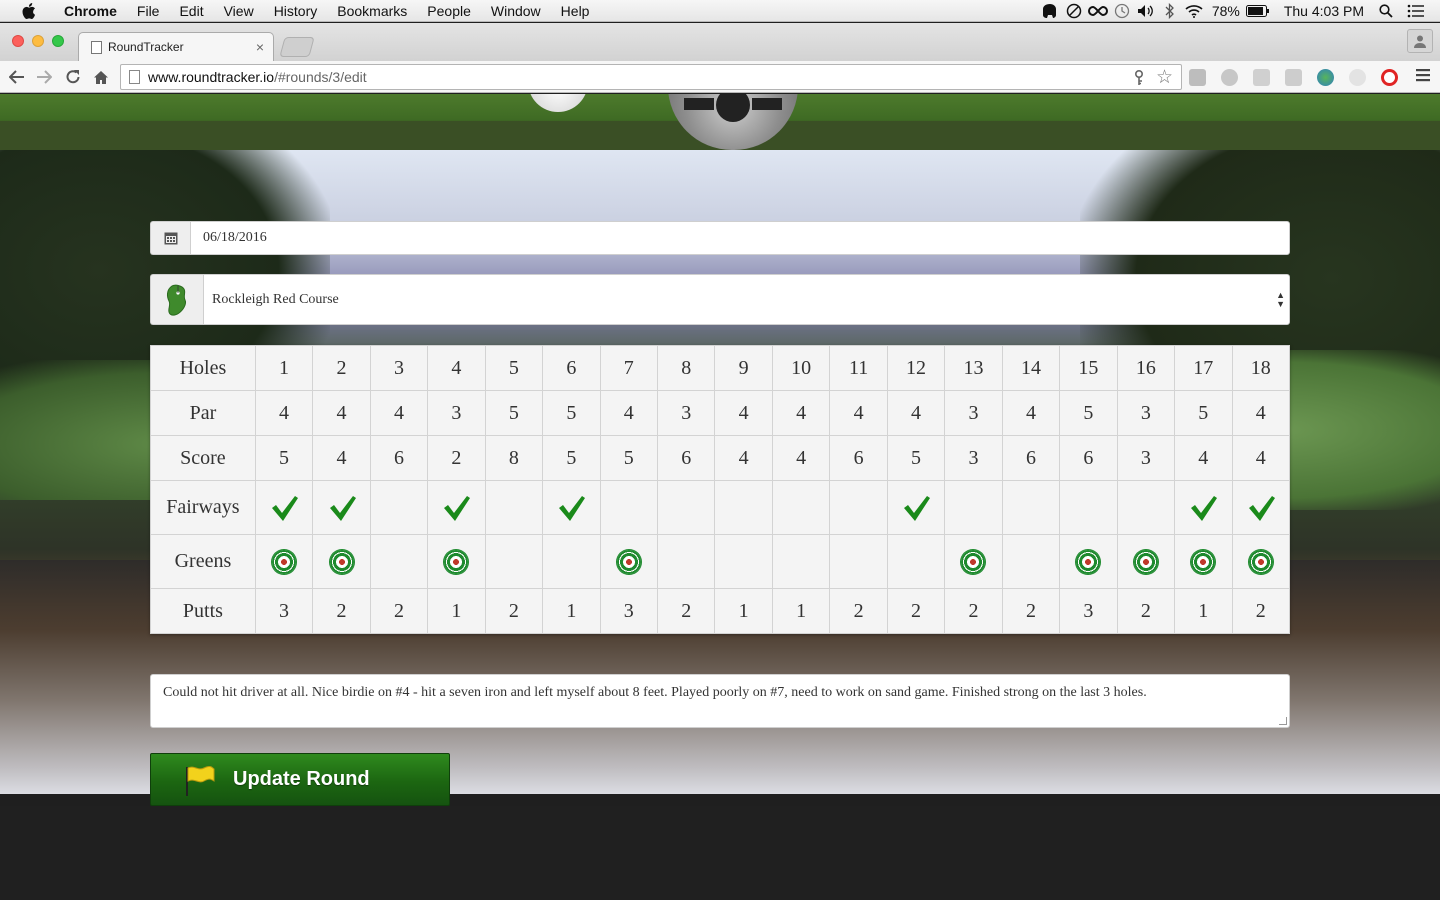 This screenshot has height=900, width=1440. What do you see at coordinates (449, 11) in the screenshot?
I see `menu-people: People` at bounding box center [449, 11].